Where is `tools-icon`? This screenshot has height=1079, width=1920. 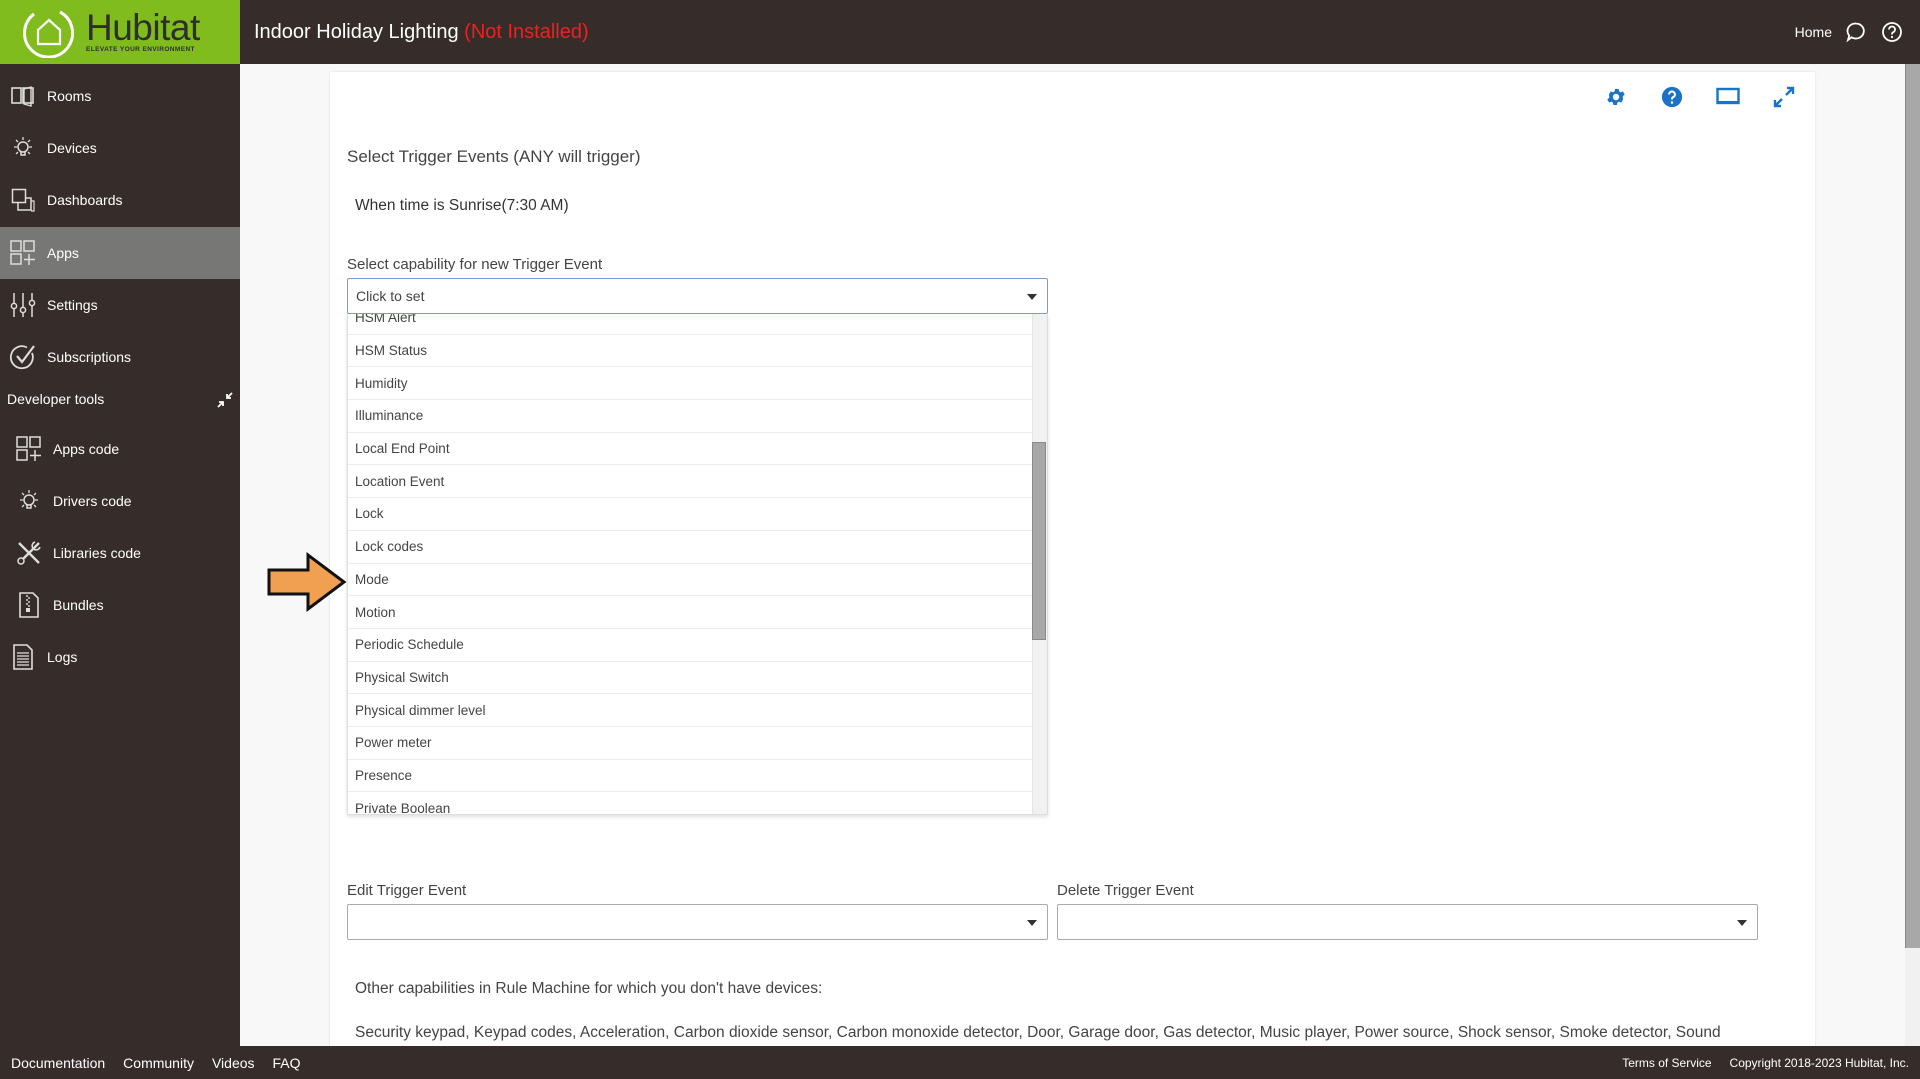 tools-icon is located at coordinates (29, 553).